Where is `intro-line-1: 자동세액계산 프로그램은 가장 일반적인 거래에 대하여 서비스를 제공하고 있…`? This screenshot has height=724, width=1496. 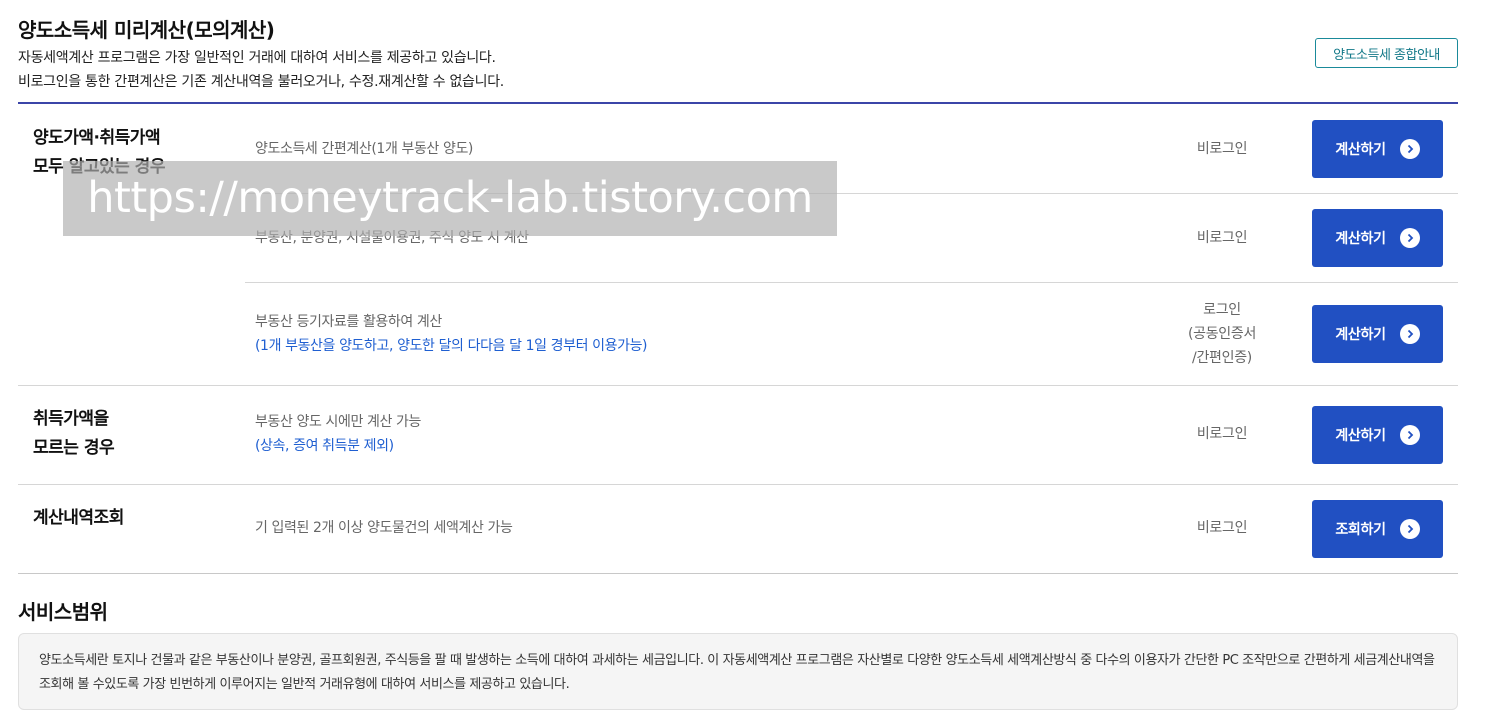 intro-line-1: 자동세액계산 프로그램은 가장 일반적인 거래에 대하여 서비스를 제공하고 있… is located at coordinates (257, 58).